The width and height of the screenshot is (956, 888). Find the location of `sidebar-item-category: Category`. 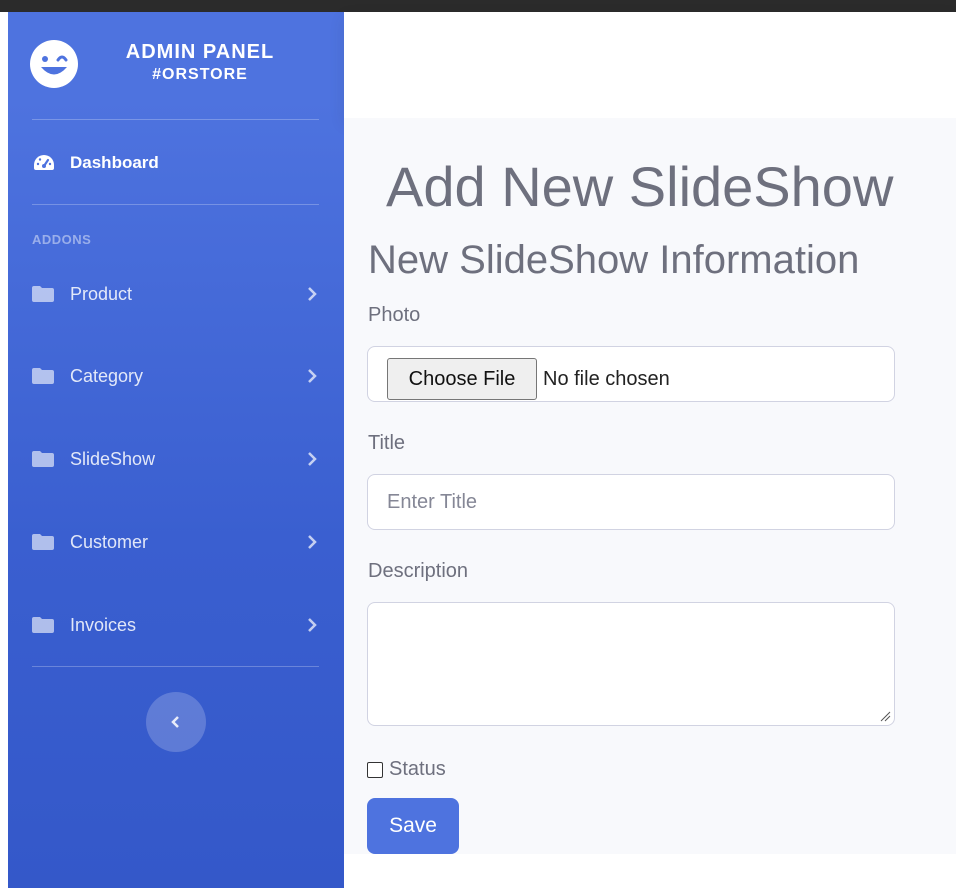

sidebar-item-category: Category is located at coordinates (175, 376).